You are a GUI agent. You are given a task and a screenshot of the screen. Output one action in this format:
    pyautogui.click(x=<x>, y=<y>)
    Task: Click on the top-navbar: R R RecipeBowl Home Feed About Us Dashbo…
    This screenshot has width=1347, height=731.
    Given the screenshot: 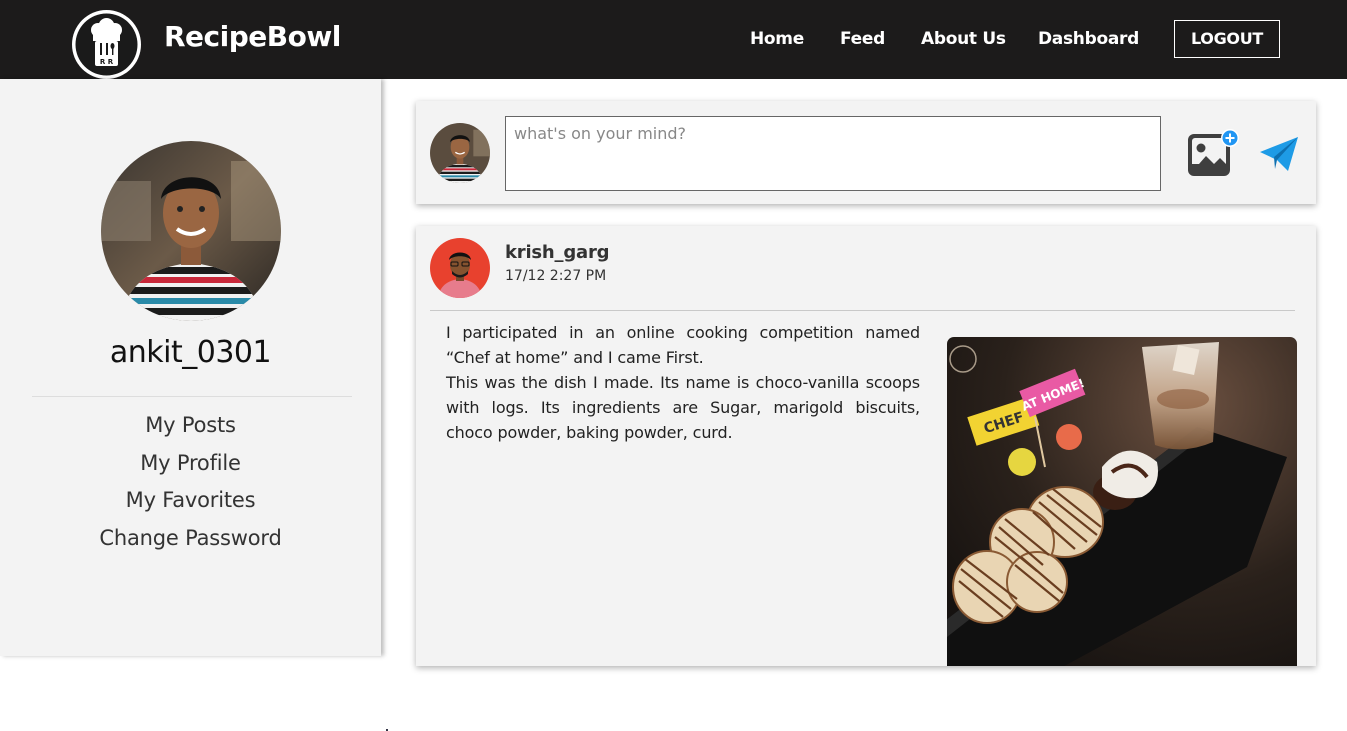 What is the action you would take?
    pyautogui.click(x=673, y=39)
    